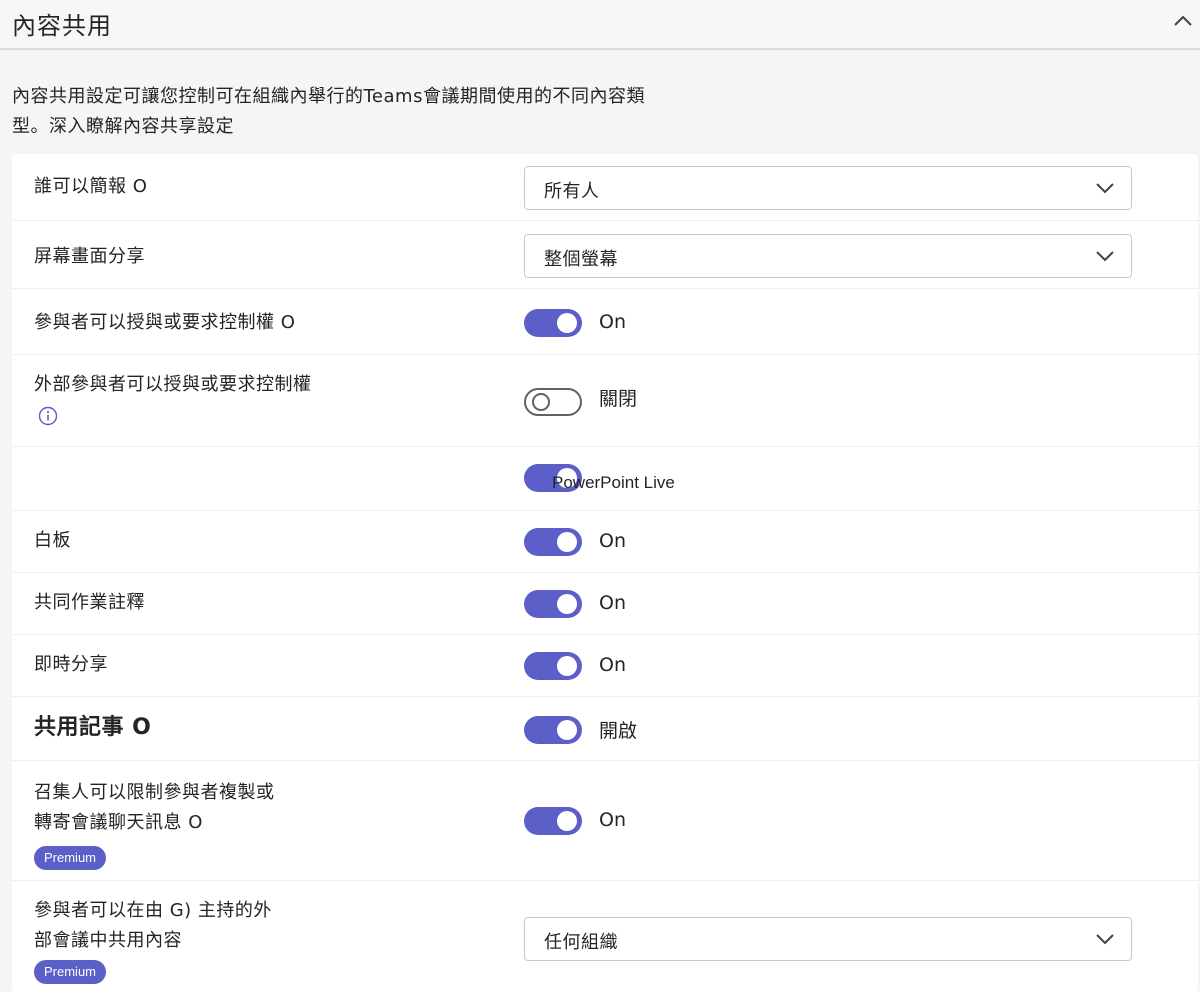 The height and width of the screenshot is (992, 1200). I want to click on external-share-label-line2: 部會議中共用內容, so click(108, 940).